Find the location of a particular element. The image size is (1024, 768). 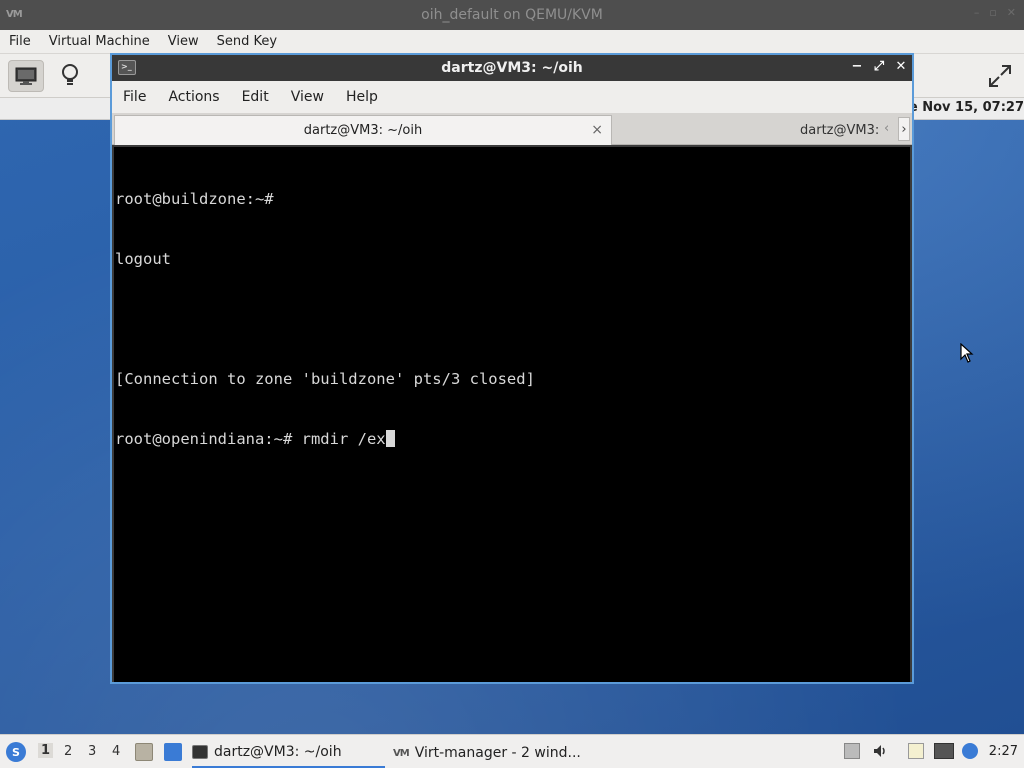

console-view-button is located at coordinates (26, 76).